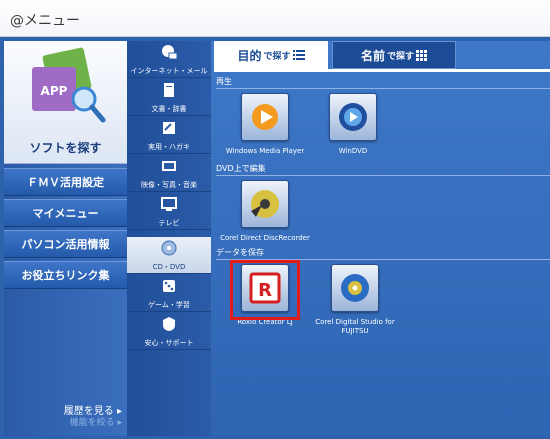 The image size is (550, 439). What do you see at coordinates (63, 421) in the screenshot?
I see `filter-link: 機能を絞る ▸` at bounding box center [63, 421].